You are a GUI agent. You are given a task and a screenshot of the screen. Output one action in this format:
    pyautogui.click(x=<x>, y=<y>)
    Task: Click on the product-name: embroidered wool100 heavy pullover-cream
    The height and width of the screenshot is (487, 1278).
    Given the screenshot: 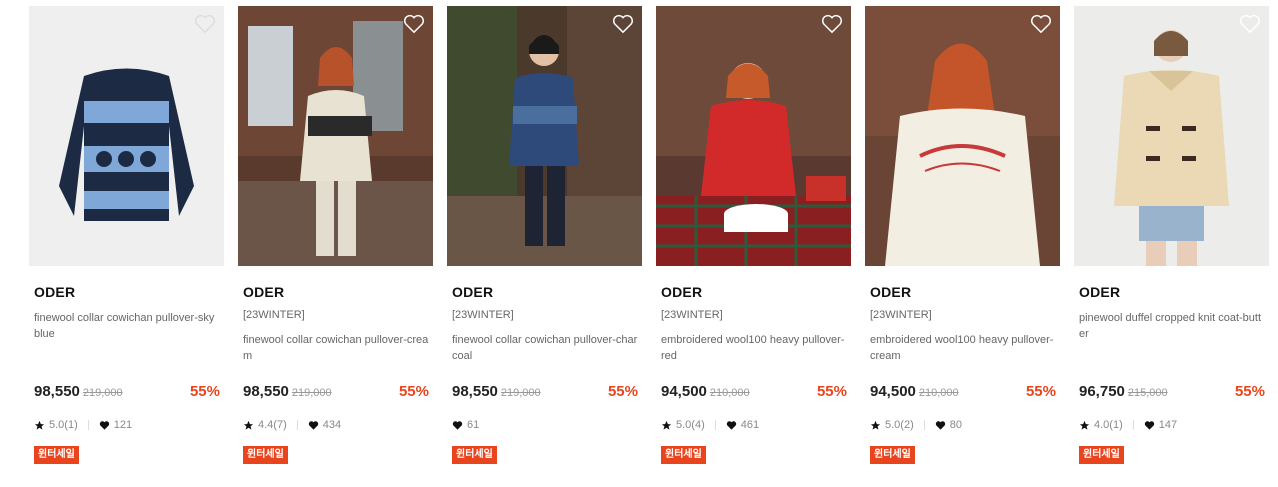 What is the action you would take?
    pyautogui.click(x=963, y=348)
    